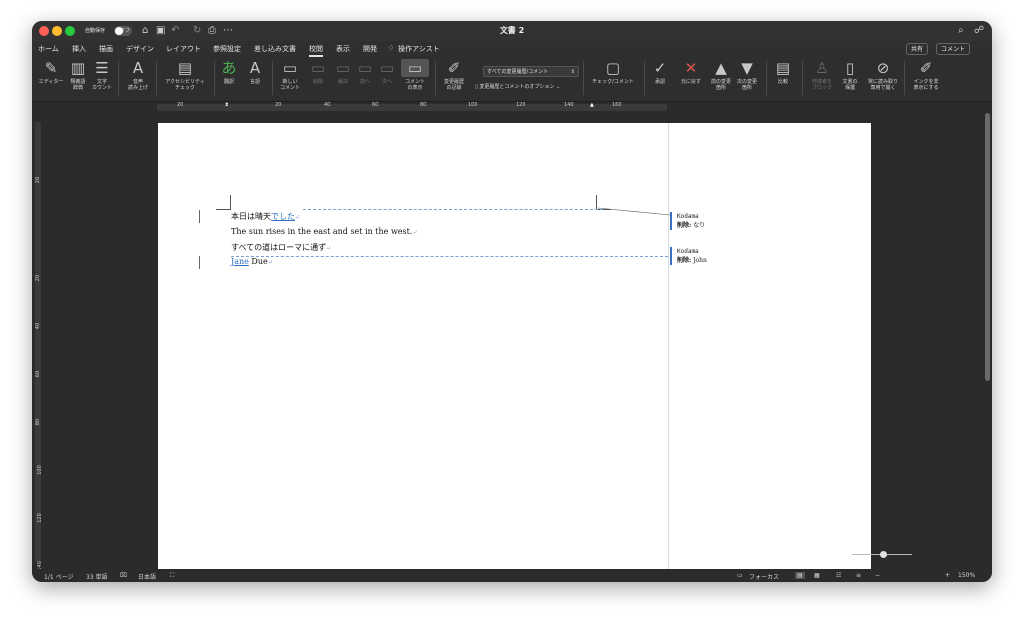  What do you see at coordinates (720, 85) in the screenshot?
I see `previous-change-label: 前の変更 箇所` at bounding box center [720, 85].